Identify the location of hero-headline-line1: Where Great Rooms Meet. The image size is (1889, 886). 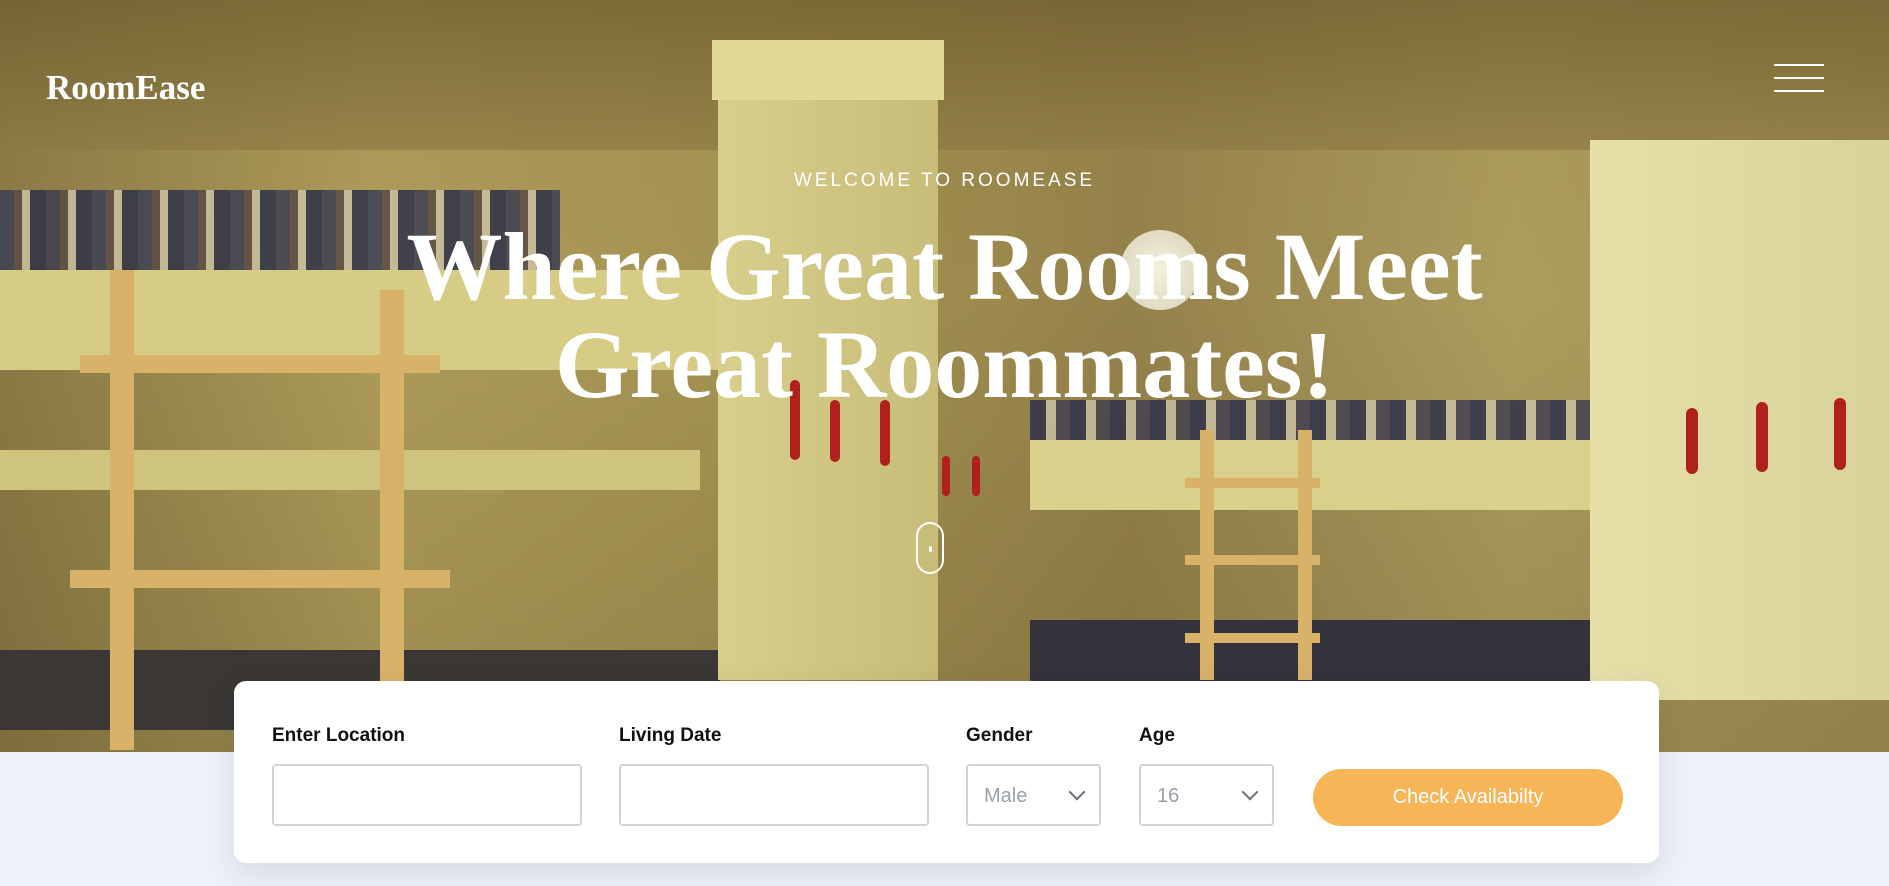
(944, 266).